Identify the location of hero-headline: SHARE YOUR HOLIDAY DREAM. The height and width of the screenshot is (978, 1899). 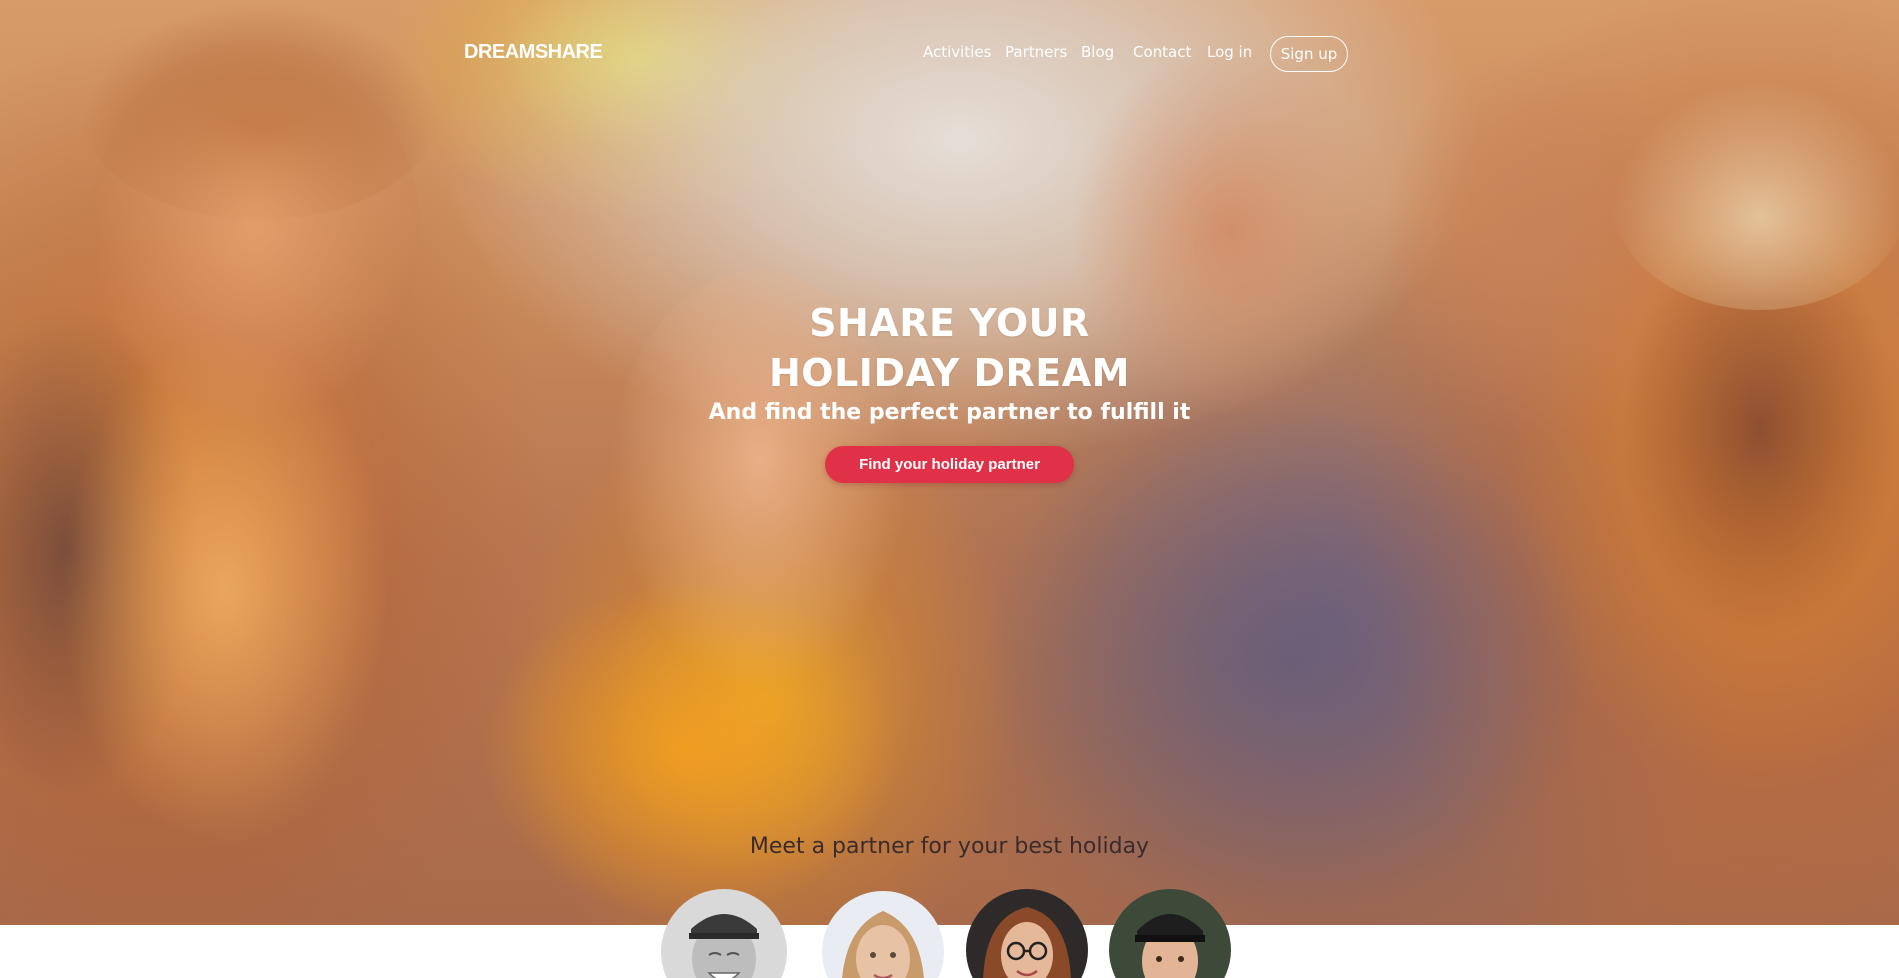
(949, 348).